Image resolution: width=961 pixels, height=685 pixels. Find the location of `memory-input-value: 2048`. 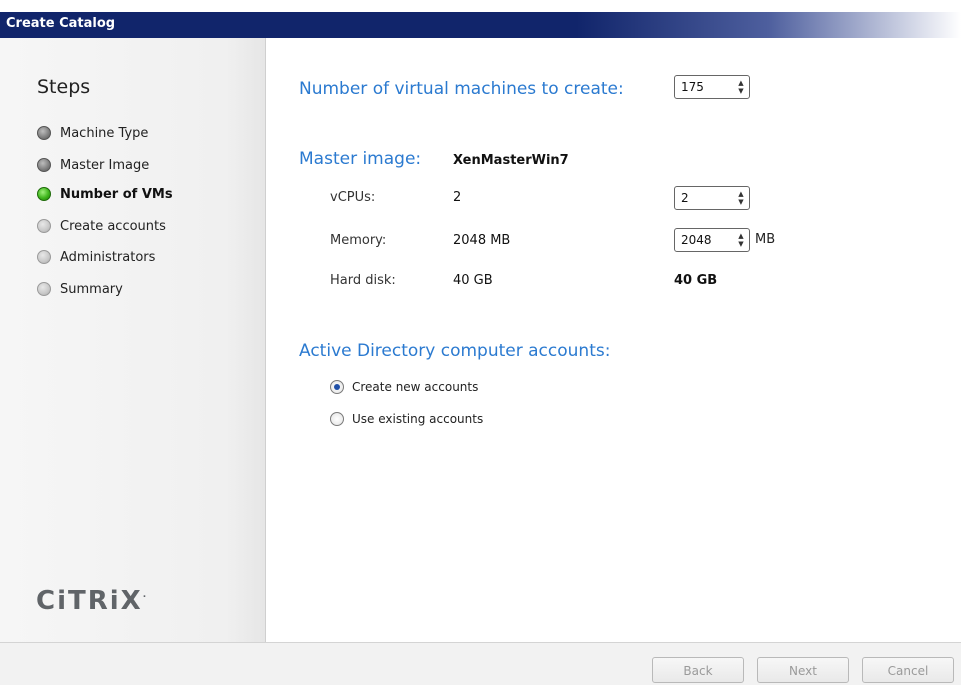

memory-input-value: 2048 is located at coordinates (696, 240).